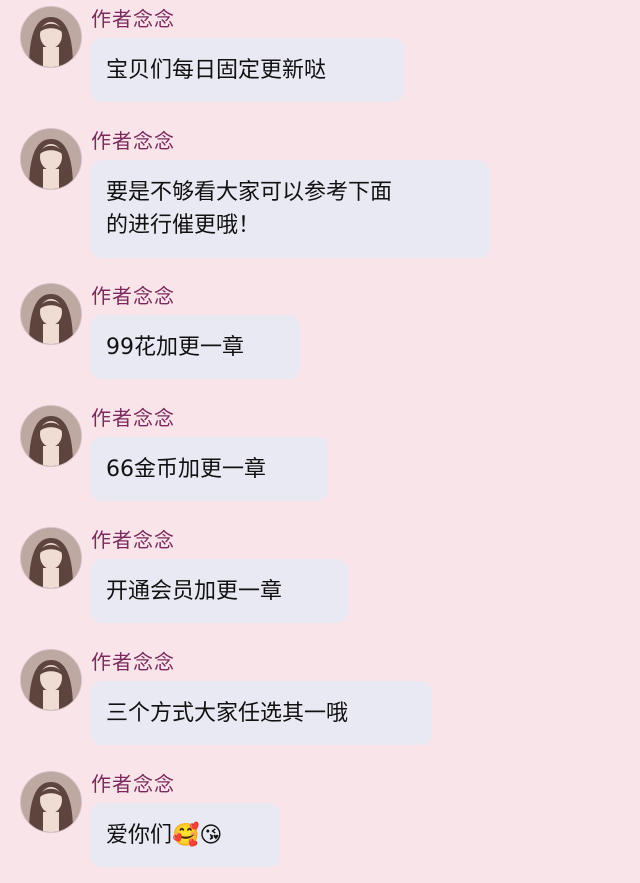 The height and width of the screenshot is (883, 640). I want to click on message-bubble: 宝贝们每日固定更新哒, so click(247, 70).